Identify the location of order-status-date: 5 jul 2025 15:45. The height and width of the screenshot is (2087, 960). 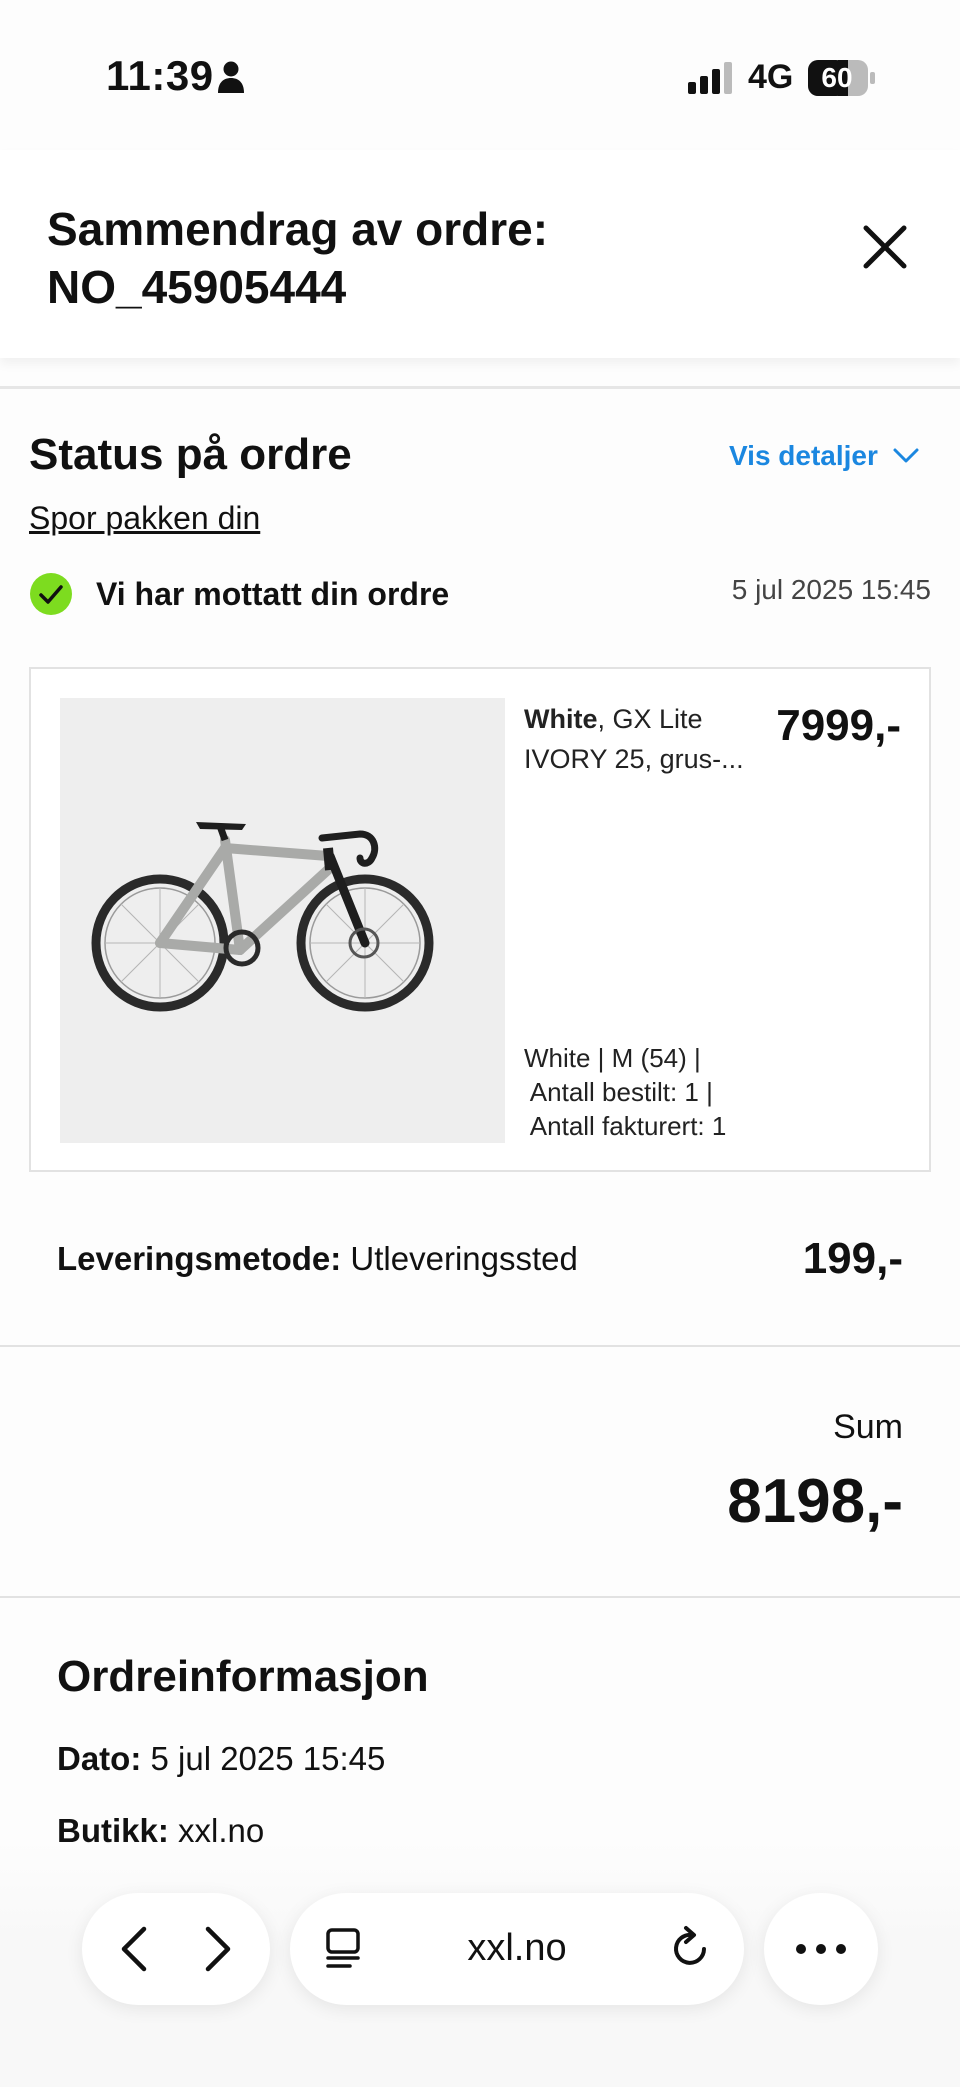
(831, 589).